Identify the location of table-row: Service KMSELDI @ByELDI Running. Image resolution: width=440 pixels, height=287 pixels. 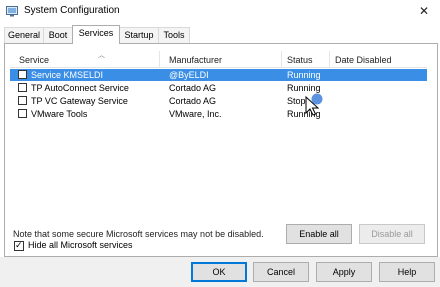
(218, 75).